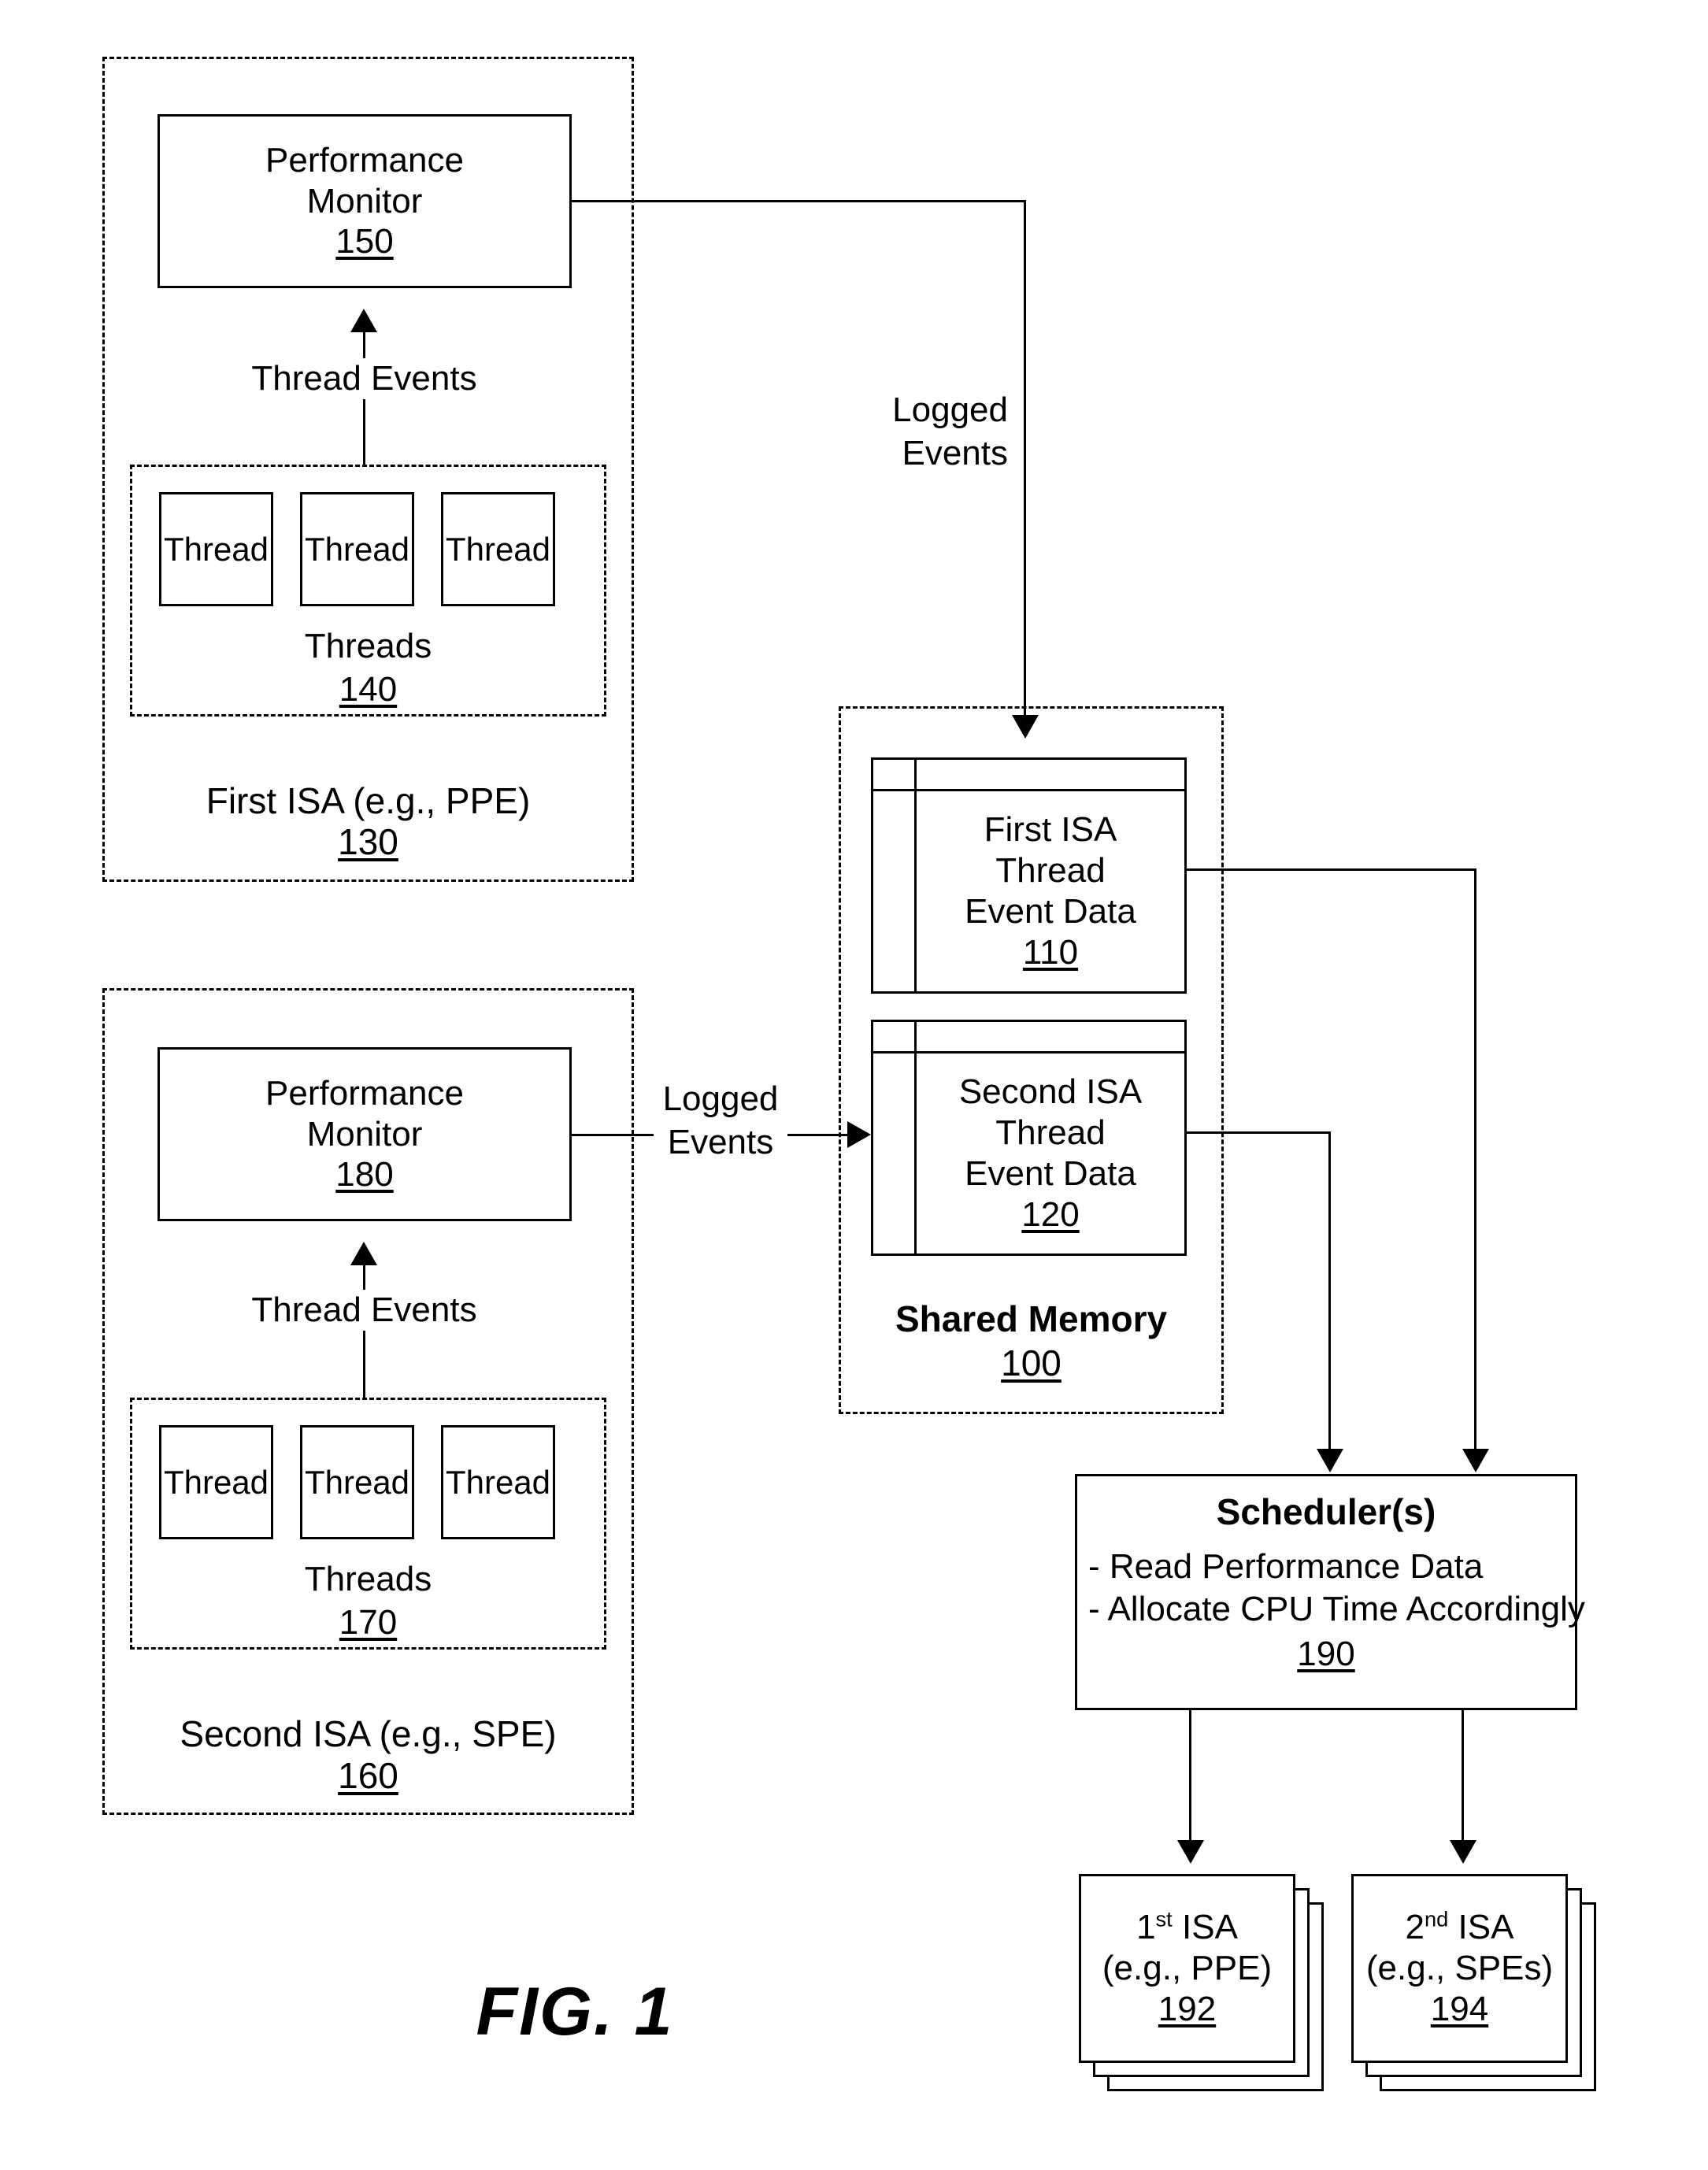  Describe the element at coordinates (1329, 1291) in the screenshot. I see `data-120-to-scheduler-v` at that location.